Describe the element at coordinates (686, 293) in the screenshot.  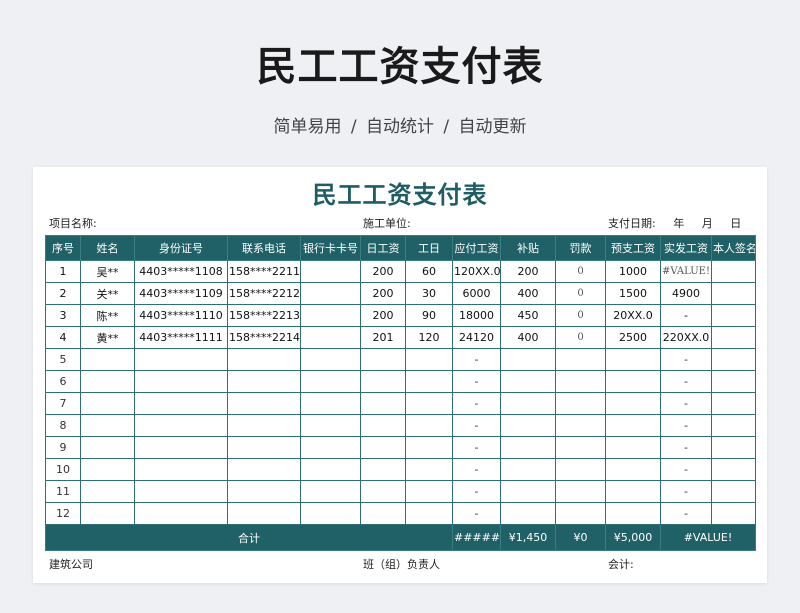
I see `cell-actual: 4900` at that location.